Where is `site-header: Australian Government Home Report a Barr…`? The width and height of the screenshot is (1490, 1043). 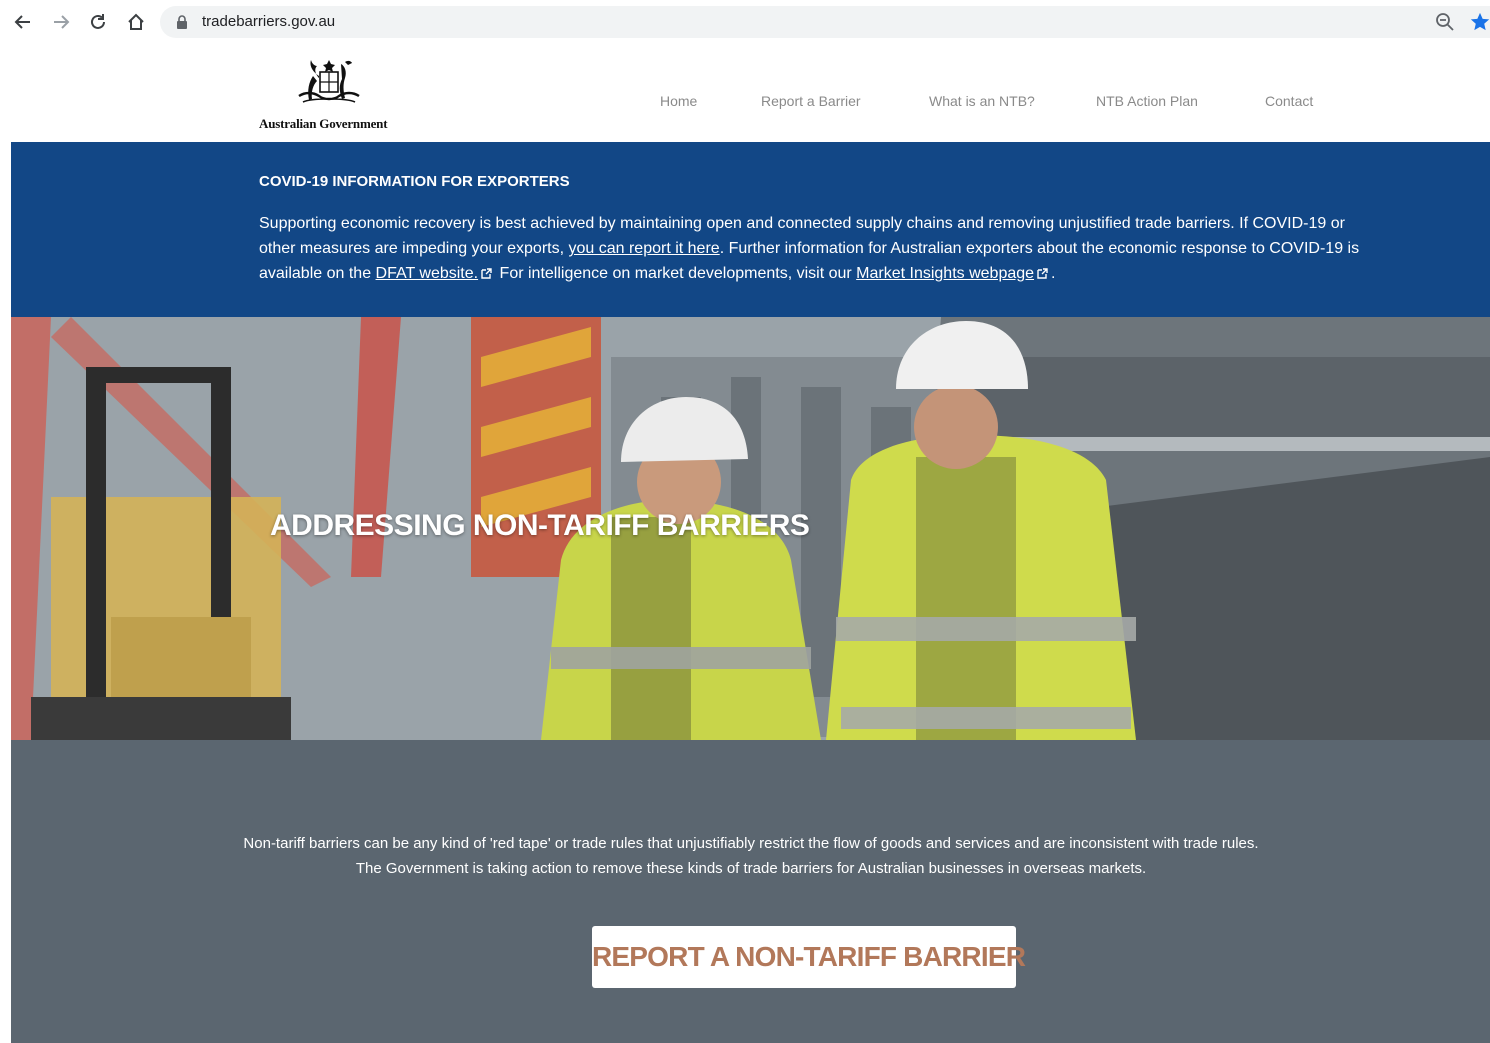
site-header: Australian Government Home Report a Barr… is located at coordinates (750, 93).